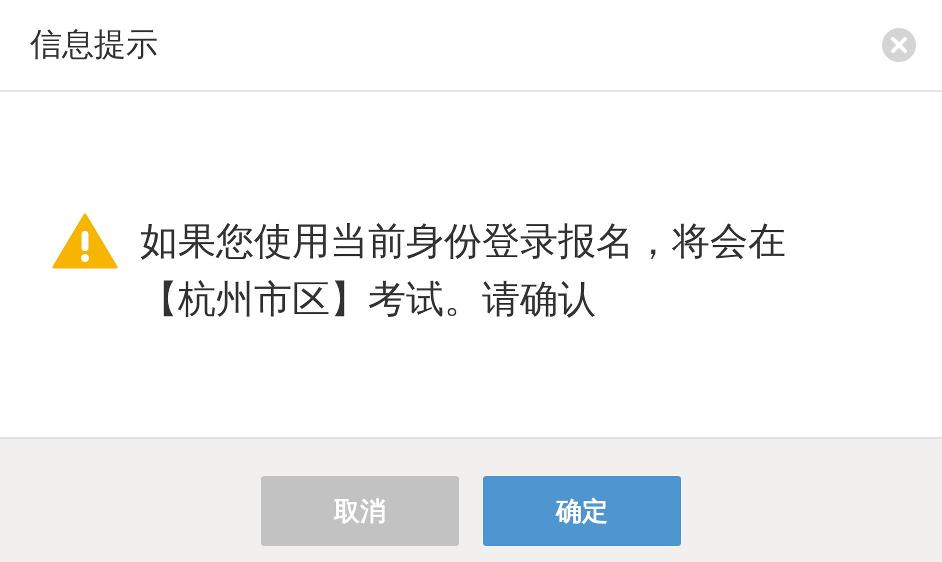 Image resolution: width=942 pixels, height=562 pixels. I want to click on close-icon, so click(899, 45).